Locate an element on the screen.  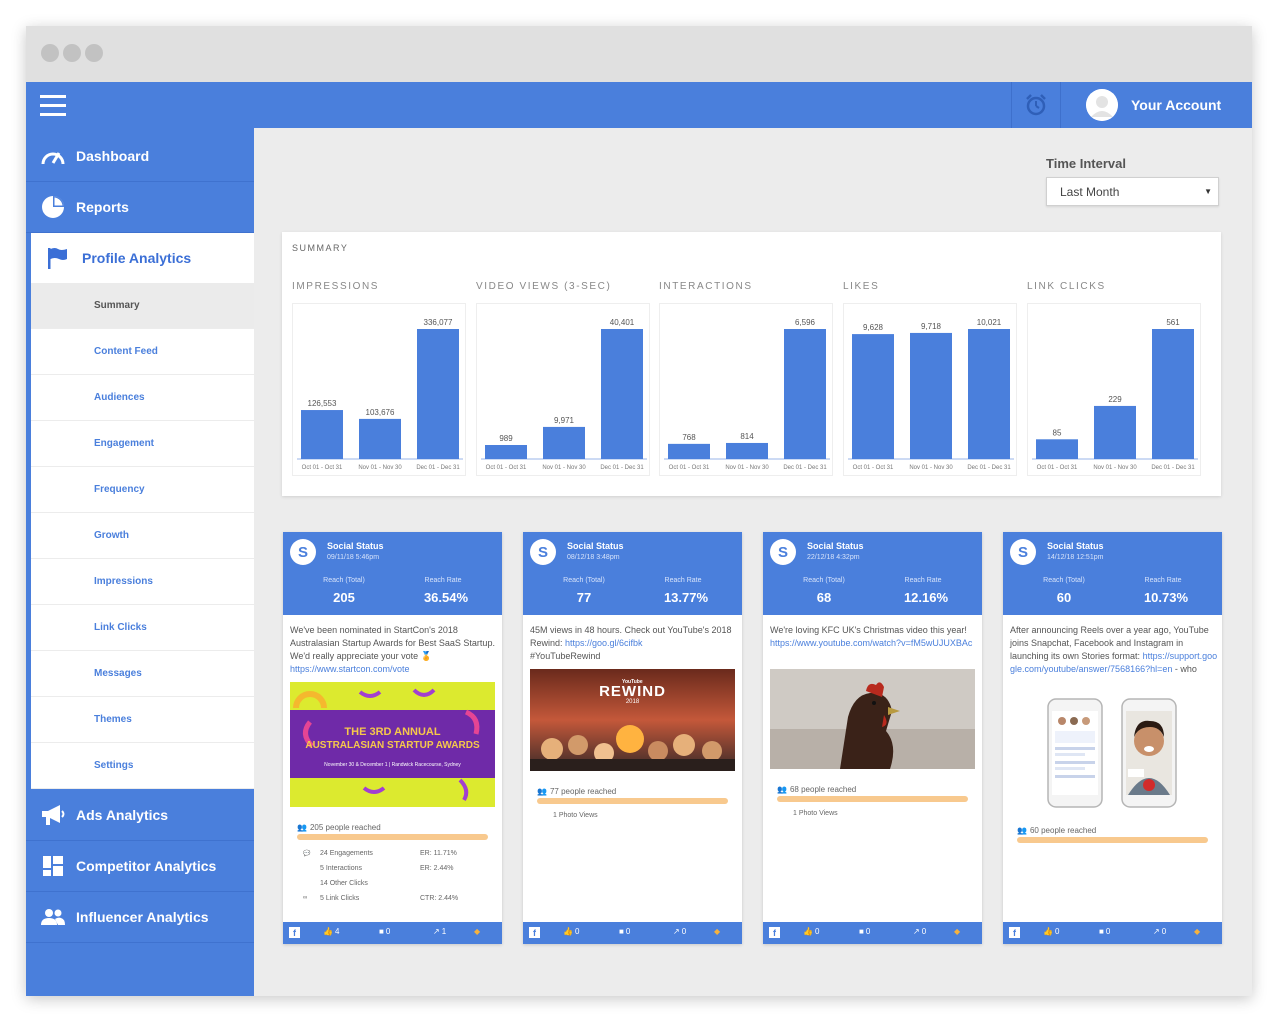
x-tick-label: Nov 01 - Nov 30 is located at coordinates (931, 468).